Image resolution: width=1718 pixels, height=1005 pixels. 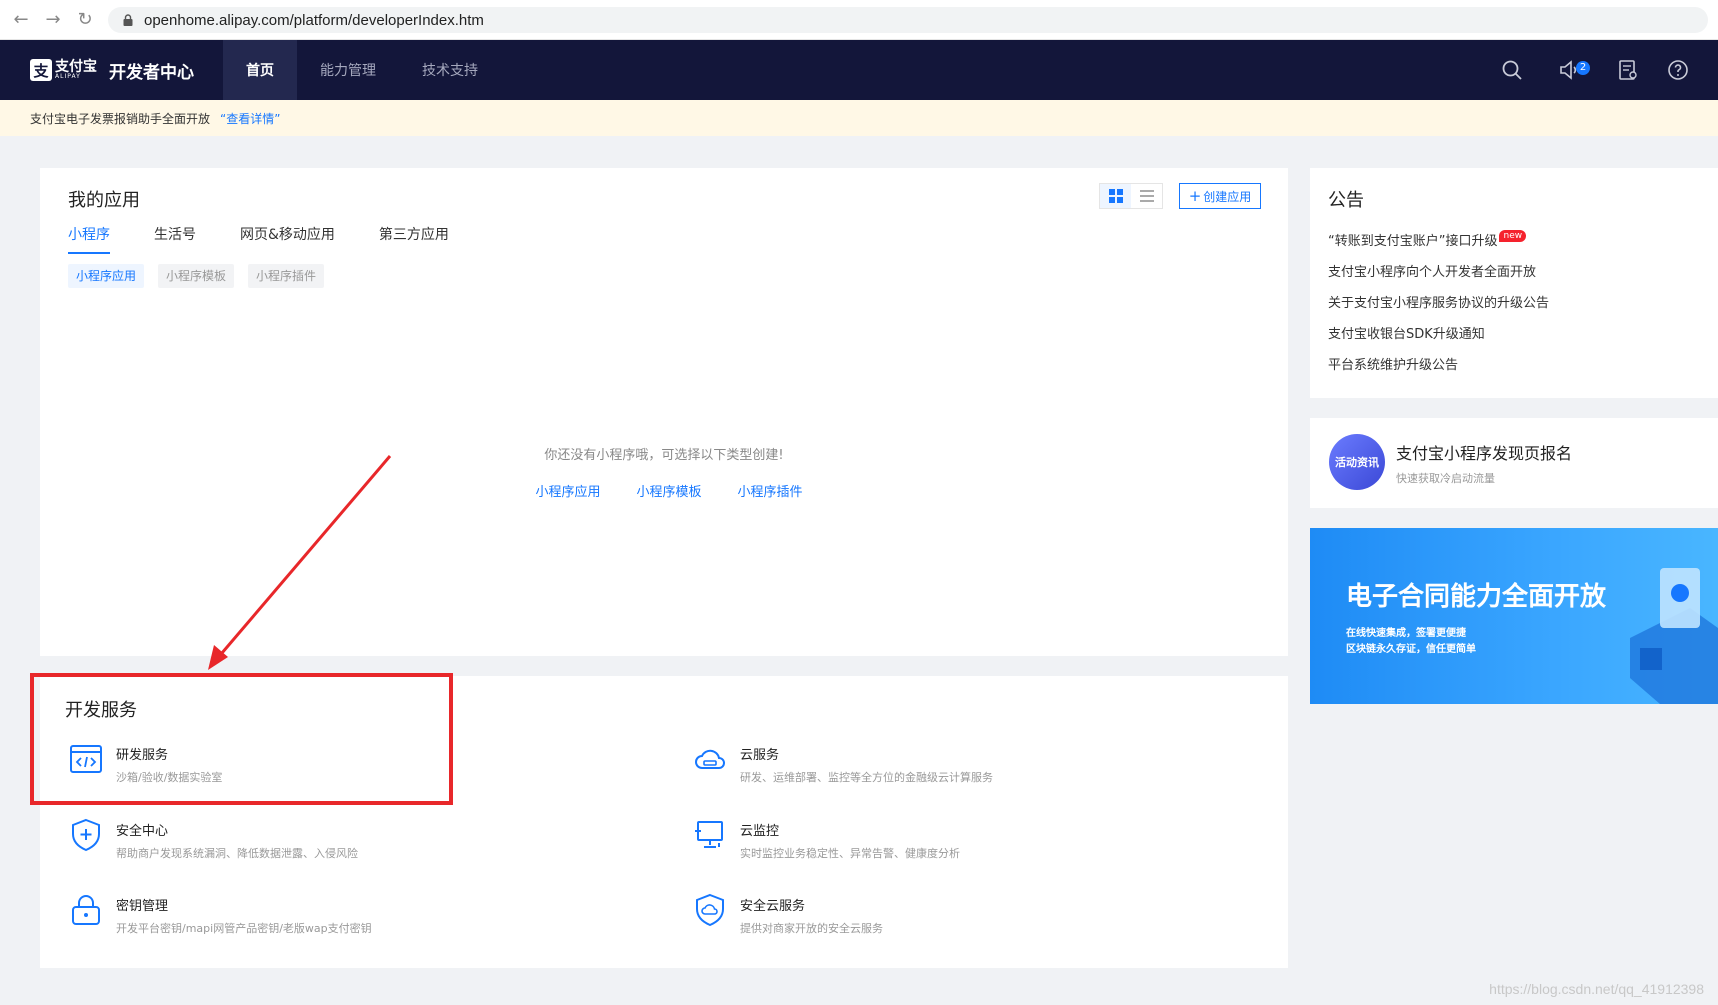 I want to click on watermark: https://blog.csdn.net/qq_41912398, so click(x=1596, y=989).